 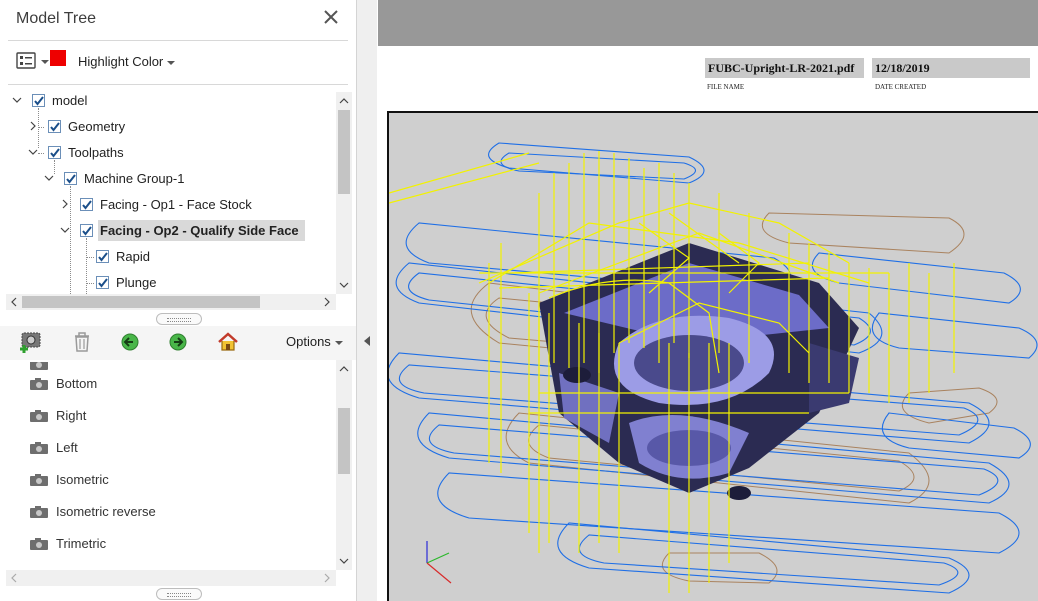 I want to click on previous-view-icon, so click(x=130, y=342).